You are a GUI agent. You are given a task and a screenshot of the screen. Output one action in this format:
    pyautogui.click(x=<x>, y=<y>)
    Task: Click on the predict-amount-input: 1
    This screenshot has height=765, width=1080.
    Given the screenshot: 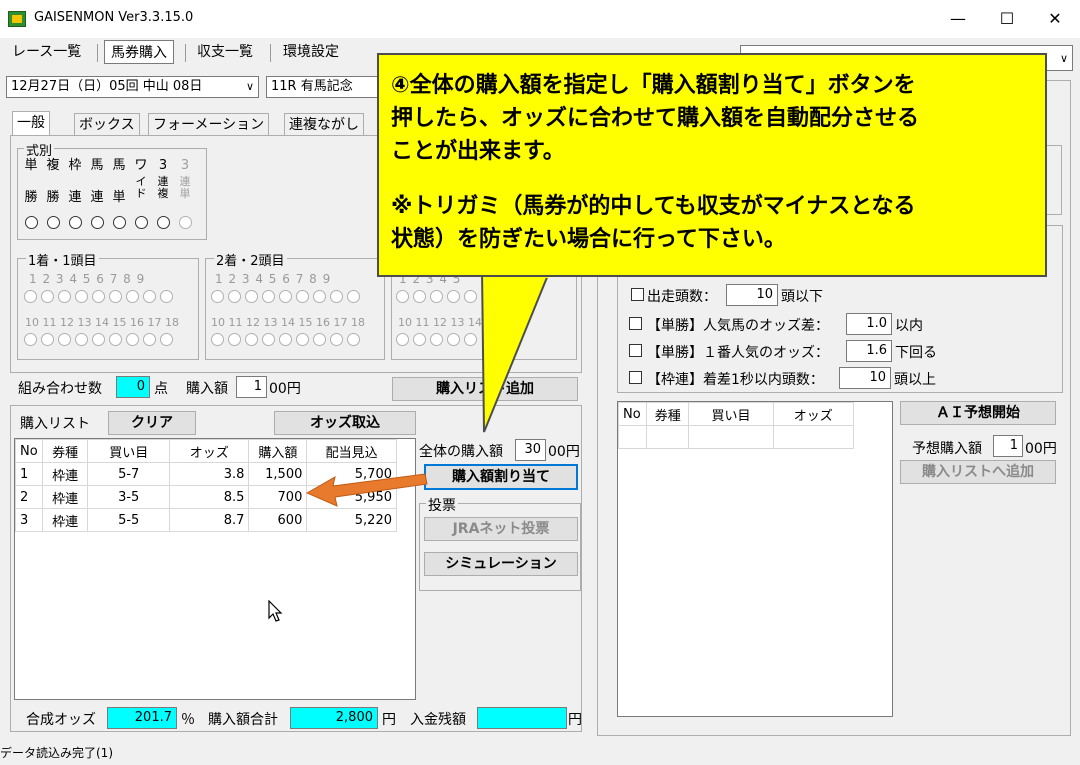 What is the action you would take?
    pyautogui.click(x=1008, y=446)
    